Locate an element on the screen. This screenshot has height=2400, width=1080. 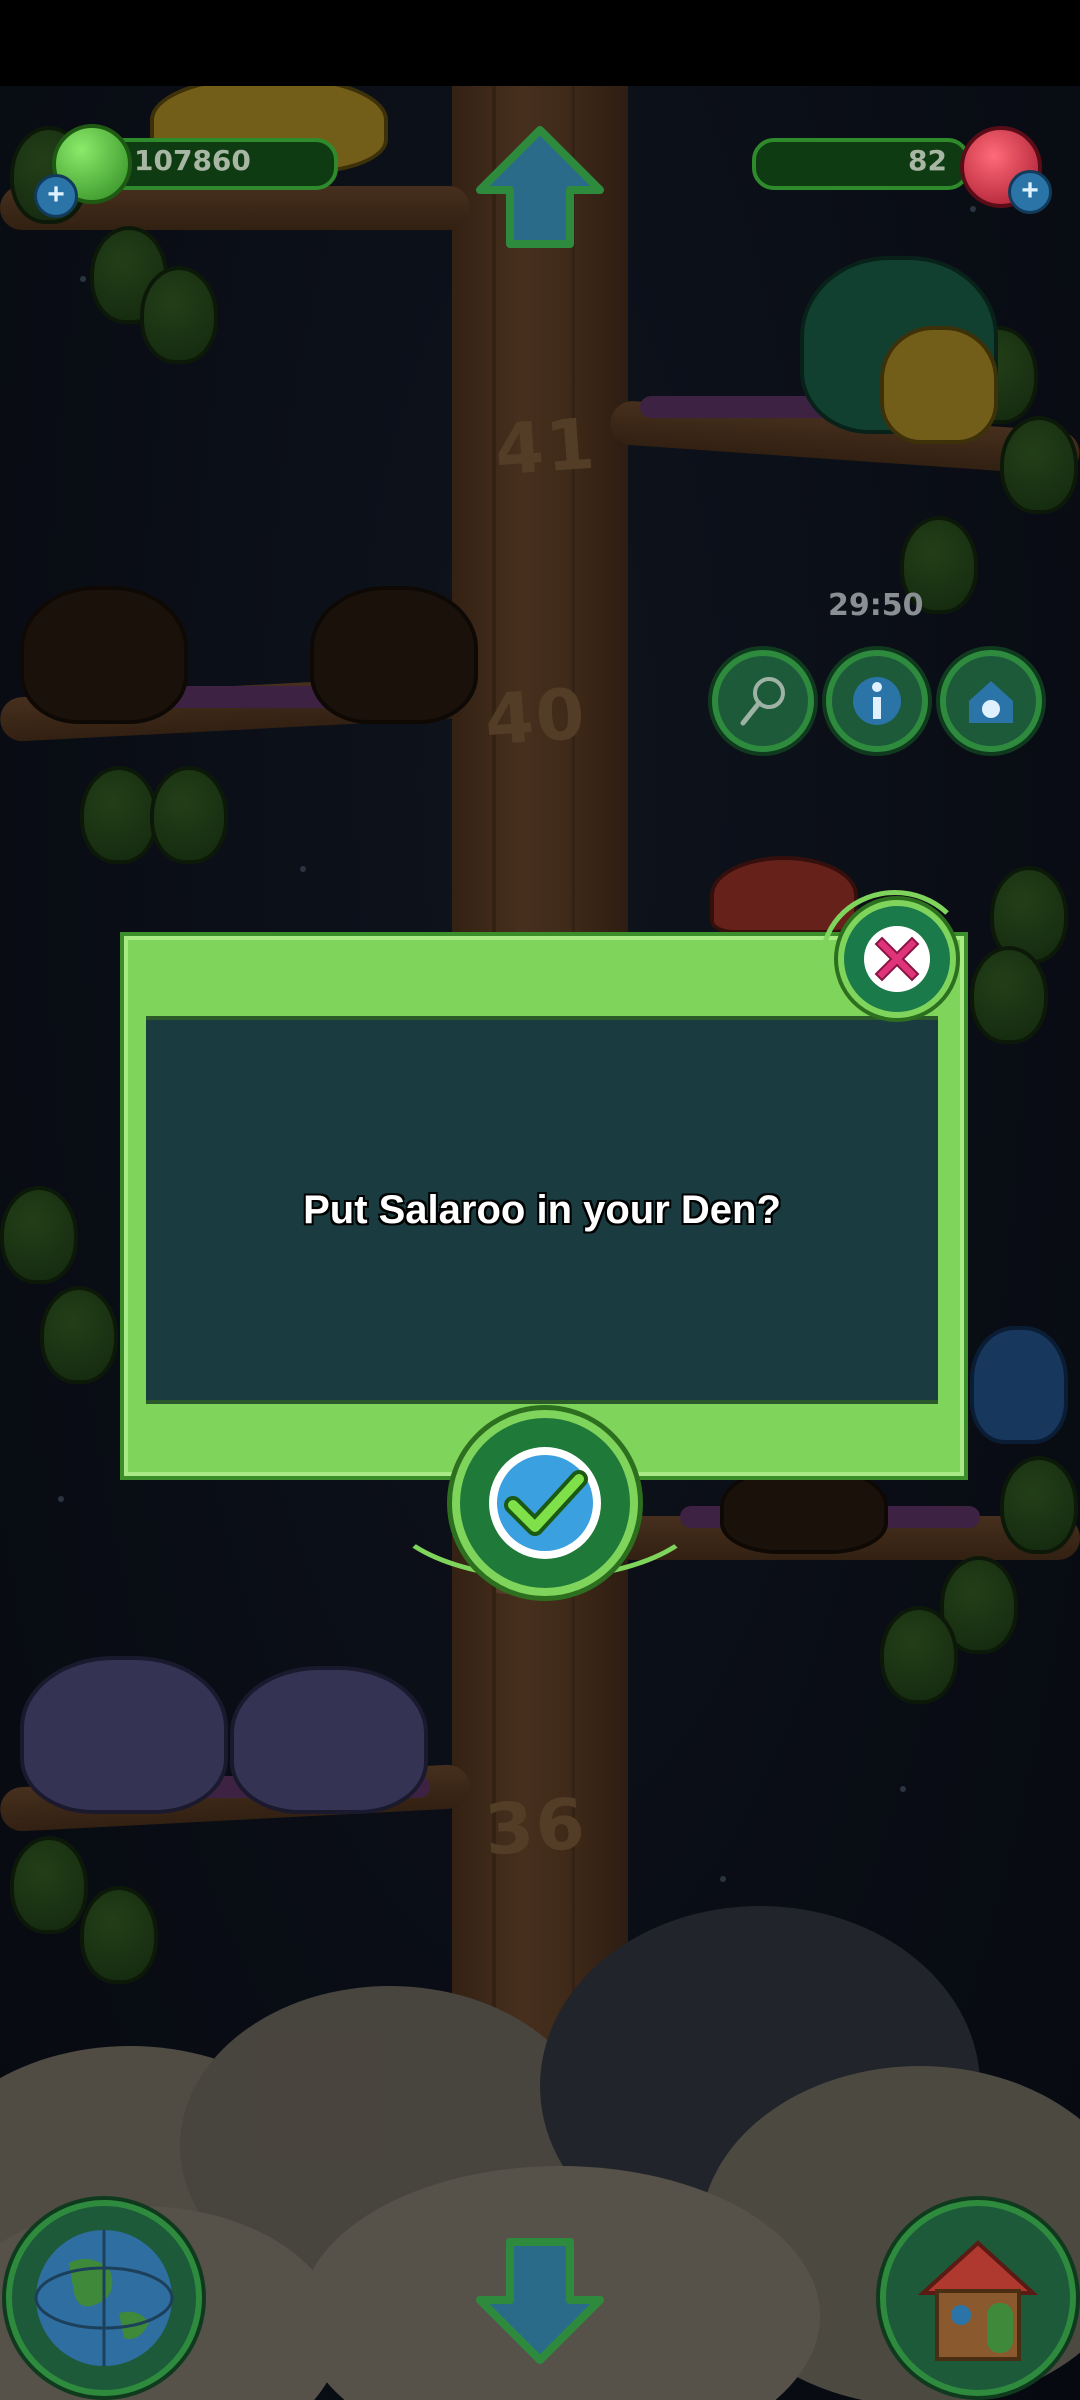
den-icon is located at coordinates (991, 702).